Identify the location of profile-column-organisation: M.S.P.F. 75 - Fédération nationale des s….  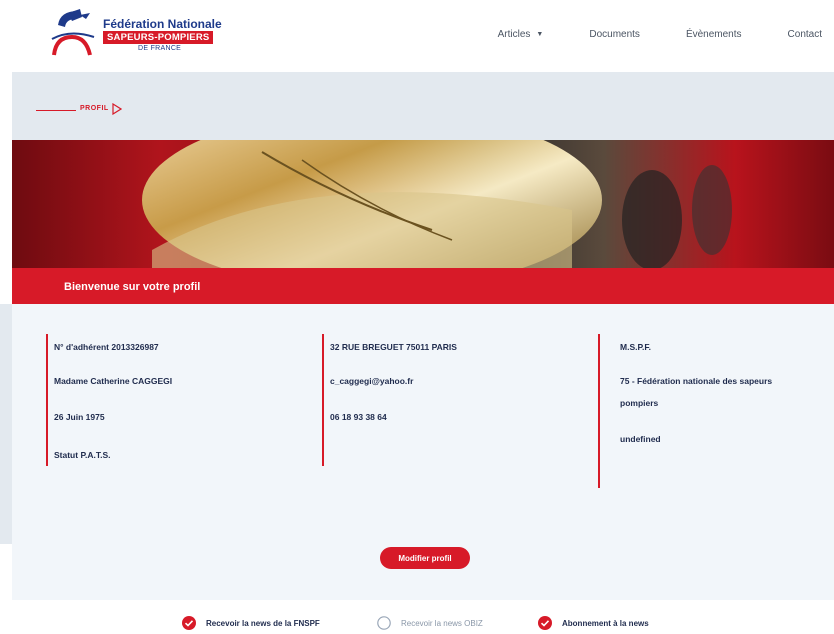
(713, 411).